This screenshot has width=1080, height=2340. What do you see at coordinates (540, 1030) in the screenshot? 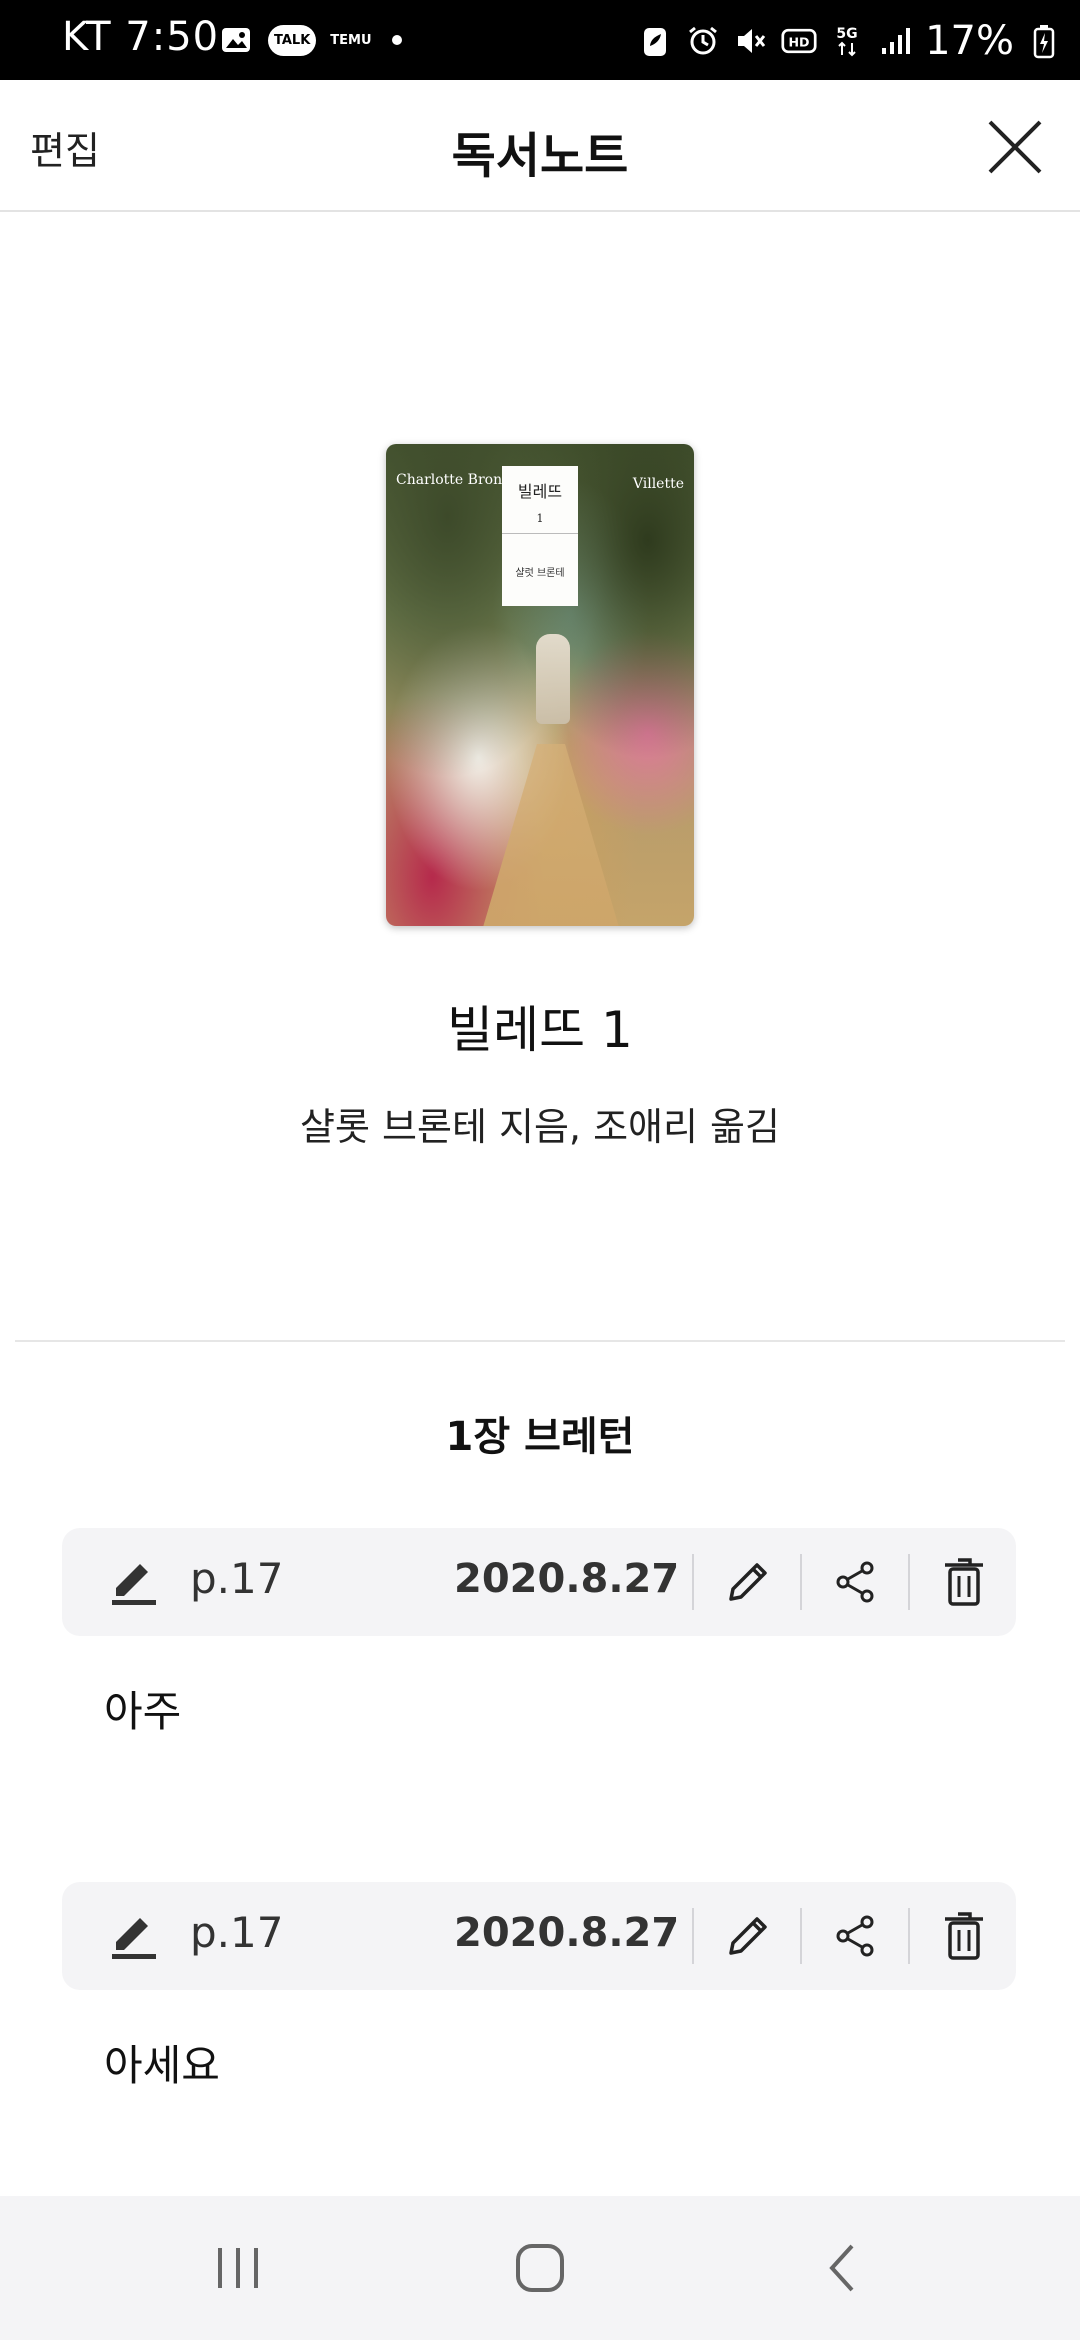
I see `book-title: 빌레뜨 1` at bounding box center [540, 1030].